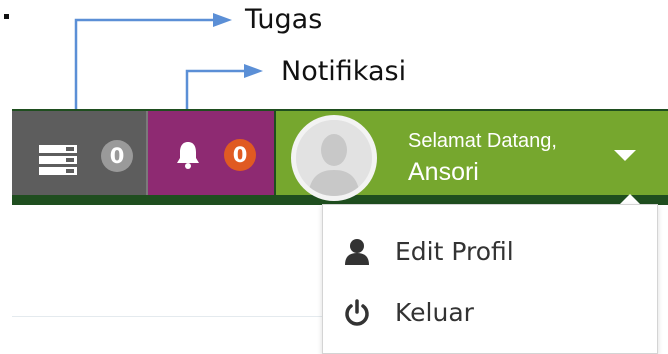  Describe the element at coordinates (454, 251) in the screenshot. I see `menu-item-label: Edit Profil` at that location.